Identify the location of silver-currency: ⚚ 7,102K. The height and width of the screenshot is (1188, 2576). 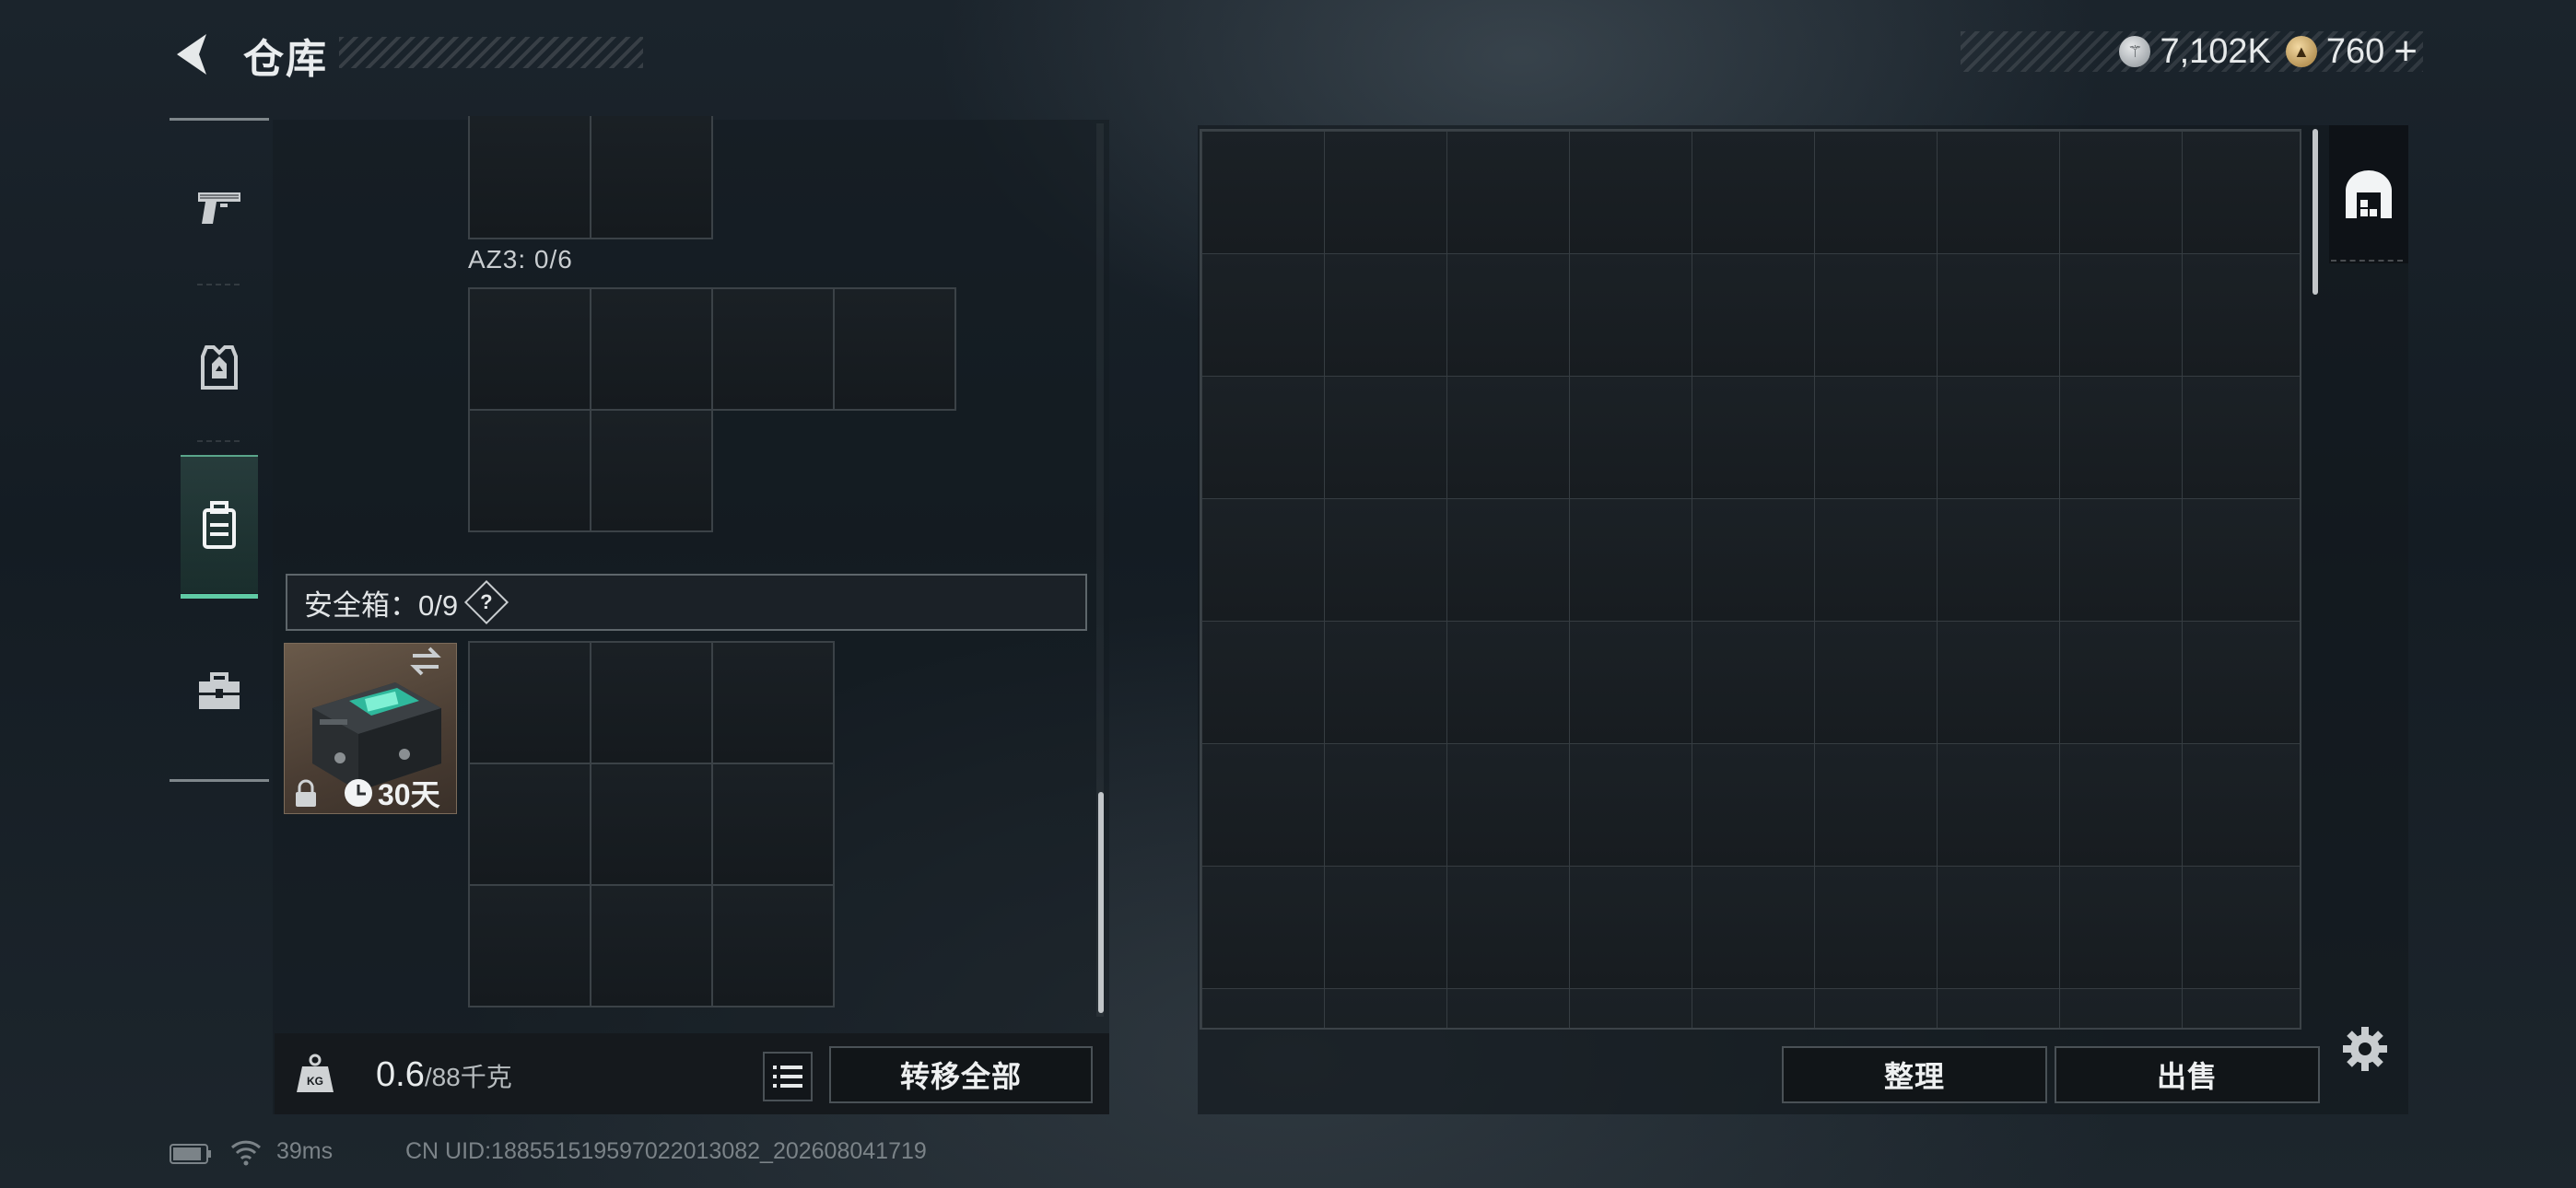
(2195, 52).